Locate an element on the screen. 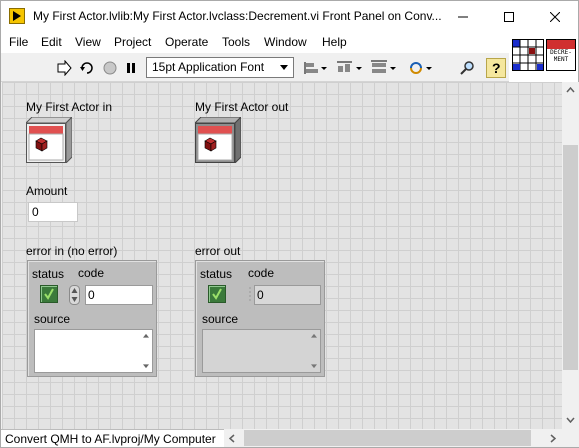 Image resolution: width=579 pixels, height=448 pixels. project-context: Convert QMH to AF.lvproj/My Computer is located at coordinates (112, 438).